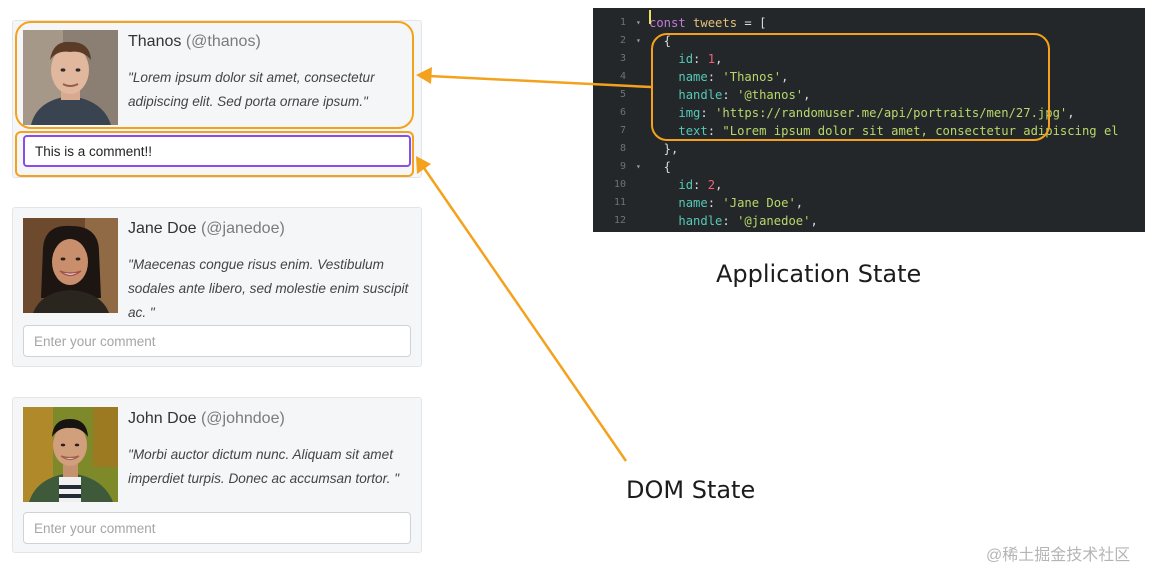  I want to click on watermark: @稀土掘金技术社区, so click(1058, 555).